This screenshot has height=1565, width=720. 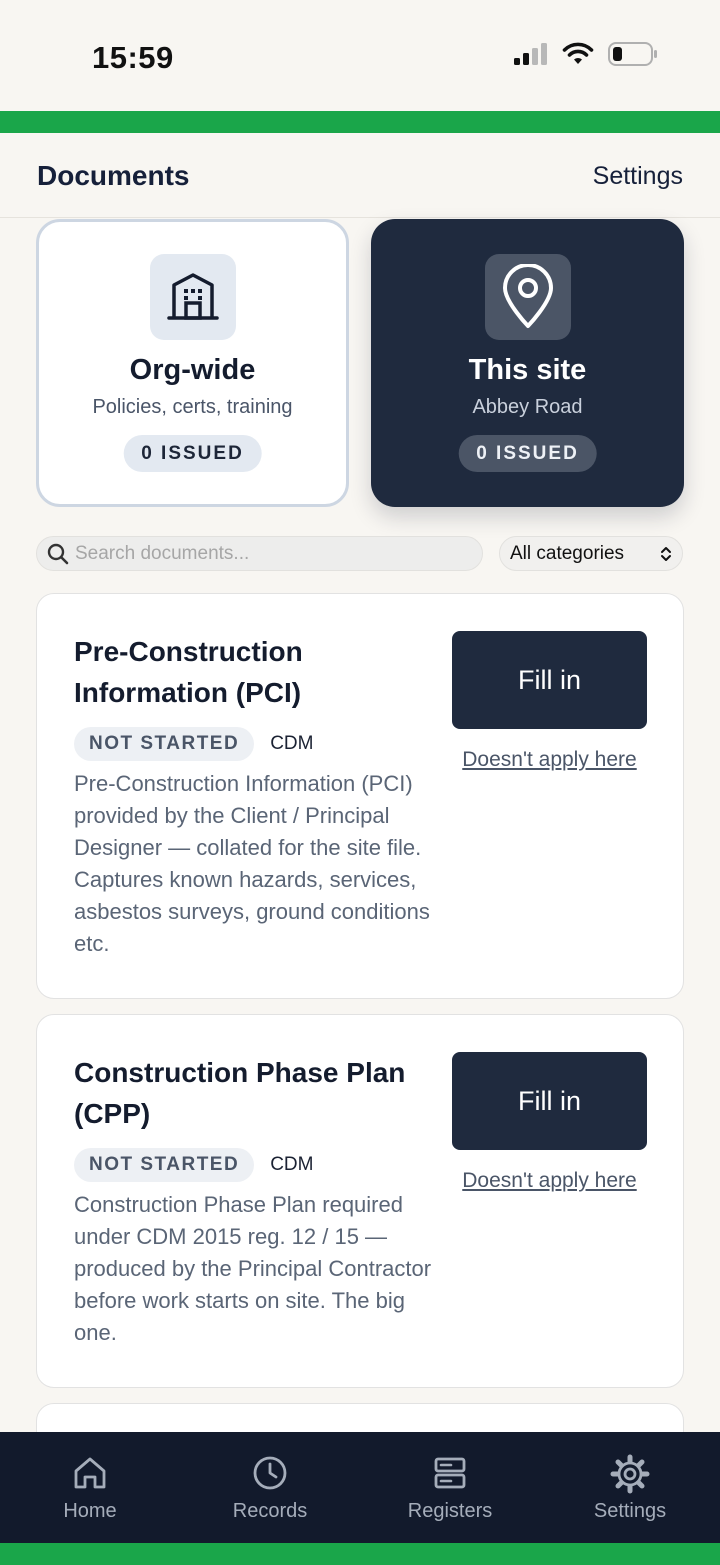 What do you see at coordinates (630, 1511) in the screenshot?
I see `tab-label: Settings` at bounding box center [630, 1511].